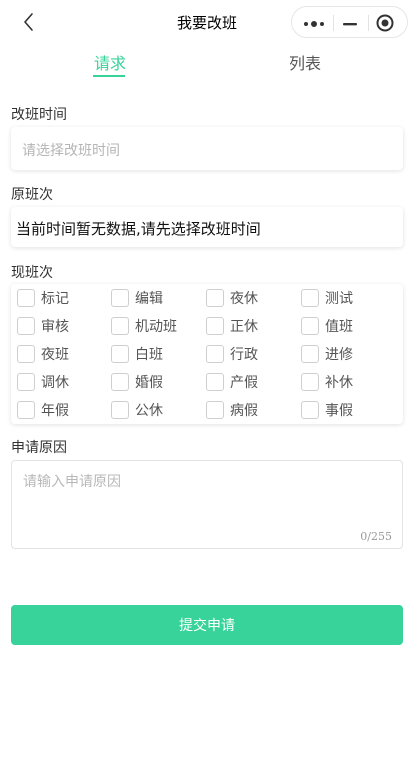  Describe the element at coordinates (376, 536) in the screenshot. I see `character-counter: 0/255` at that location.